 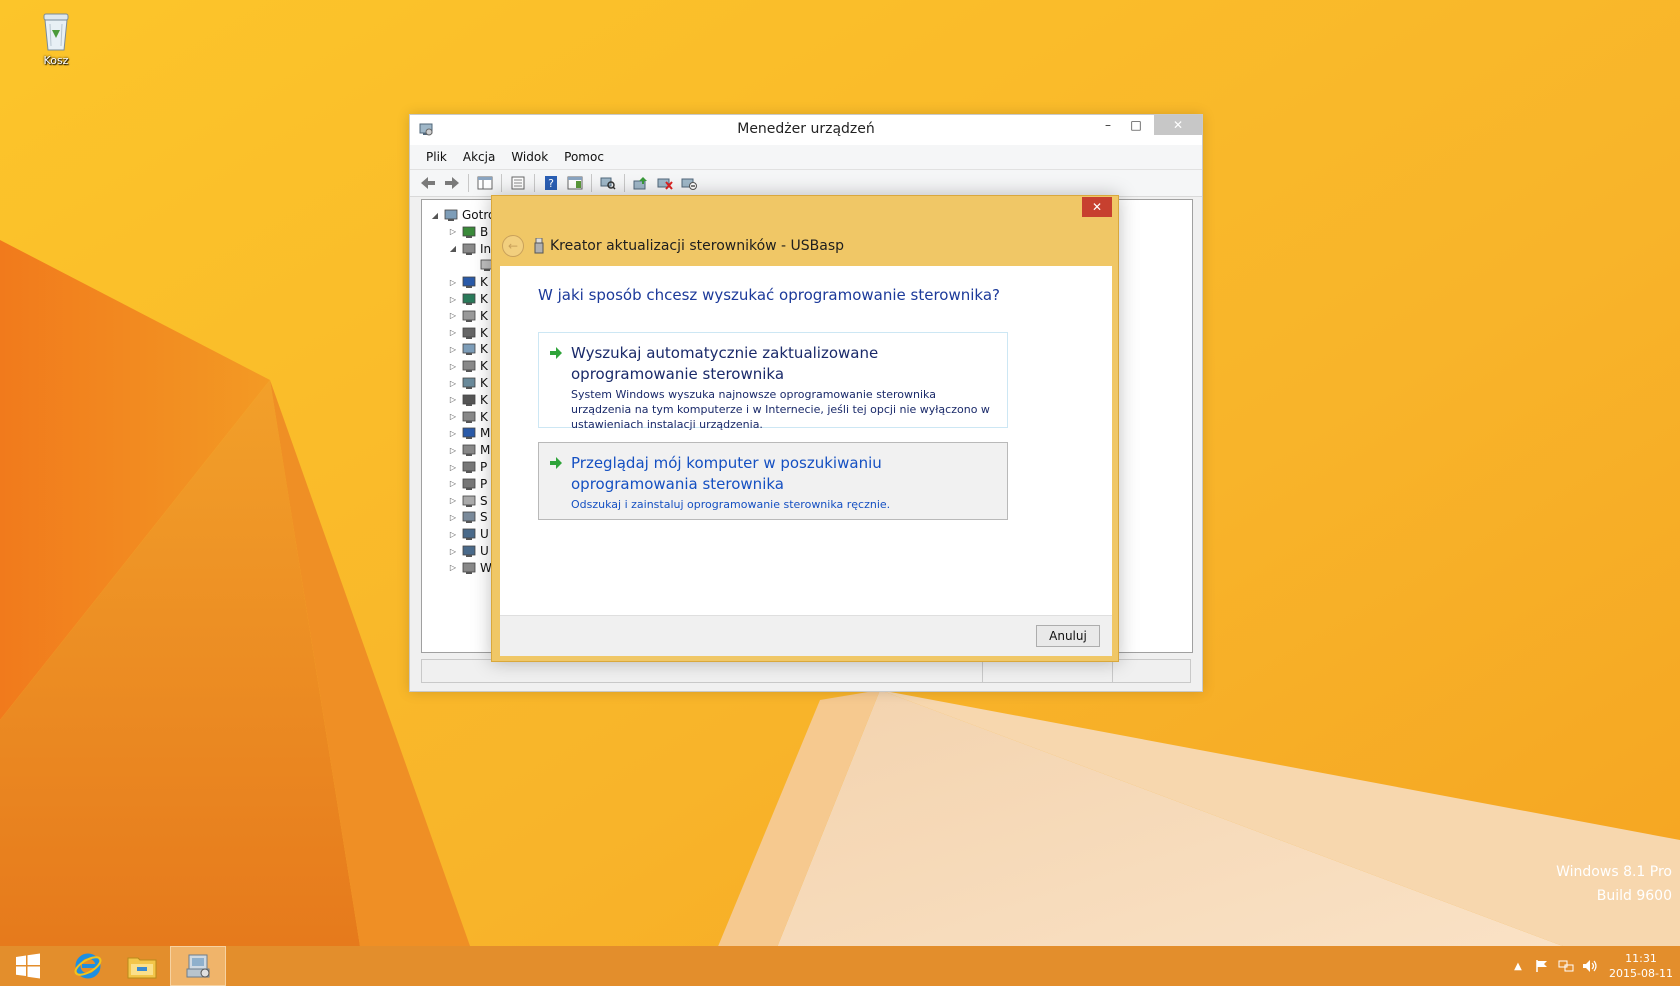 What do you see at coordinates (608, 183) in the screenshot?
I see `scan-hardware-icon` at bounding box center [608, 183].